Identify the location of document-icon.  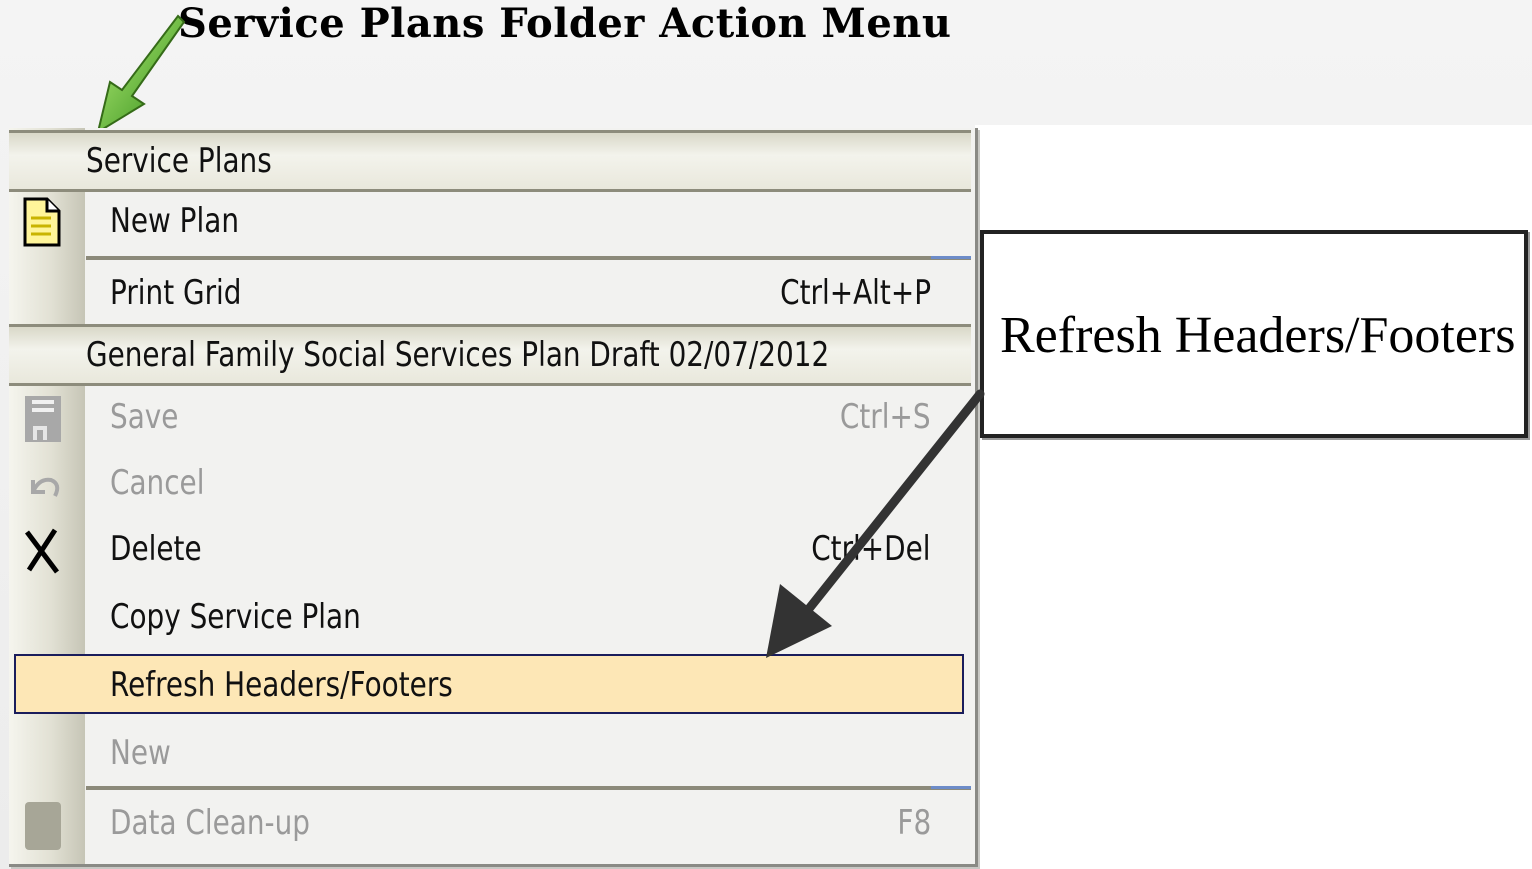
(42, 222).